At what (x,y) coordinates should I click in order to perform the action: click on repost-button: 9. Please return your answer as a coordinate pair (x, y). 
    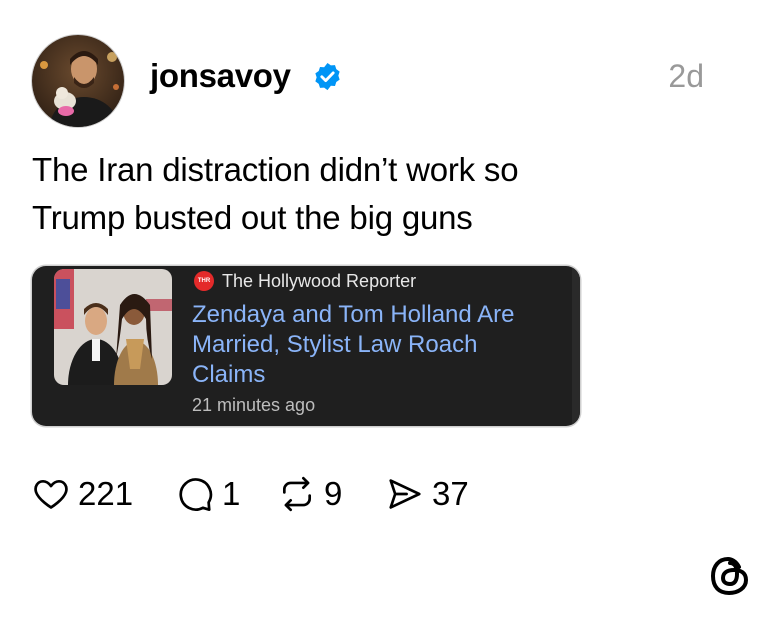
    Looking at the image, I should click on (310, 494).